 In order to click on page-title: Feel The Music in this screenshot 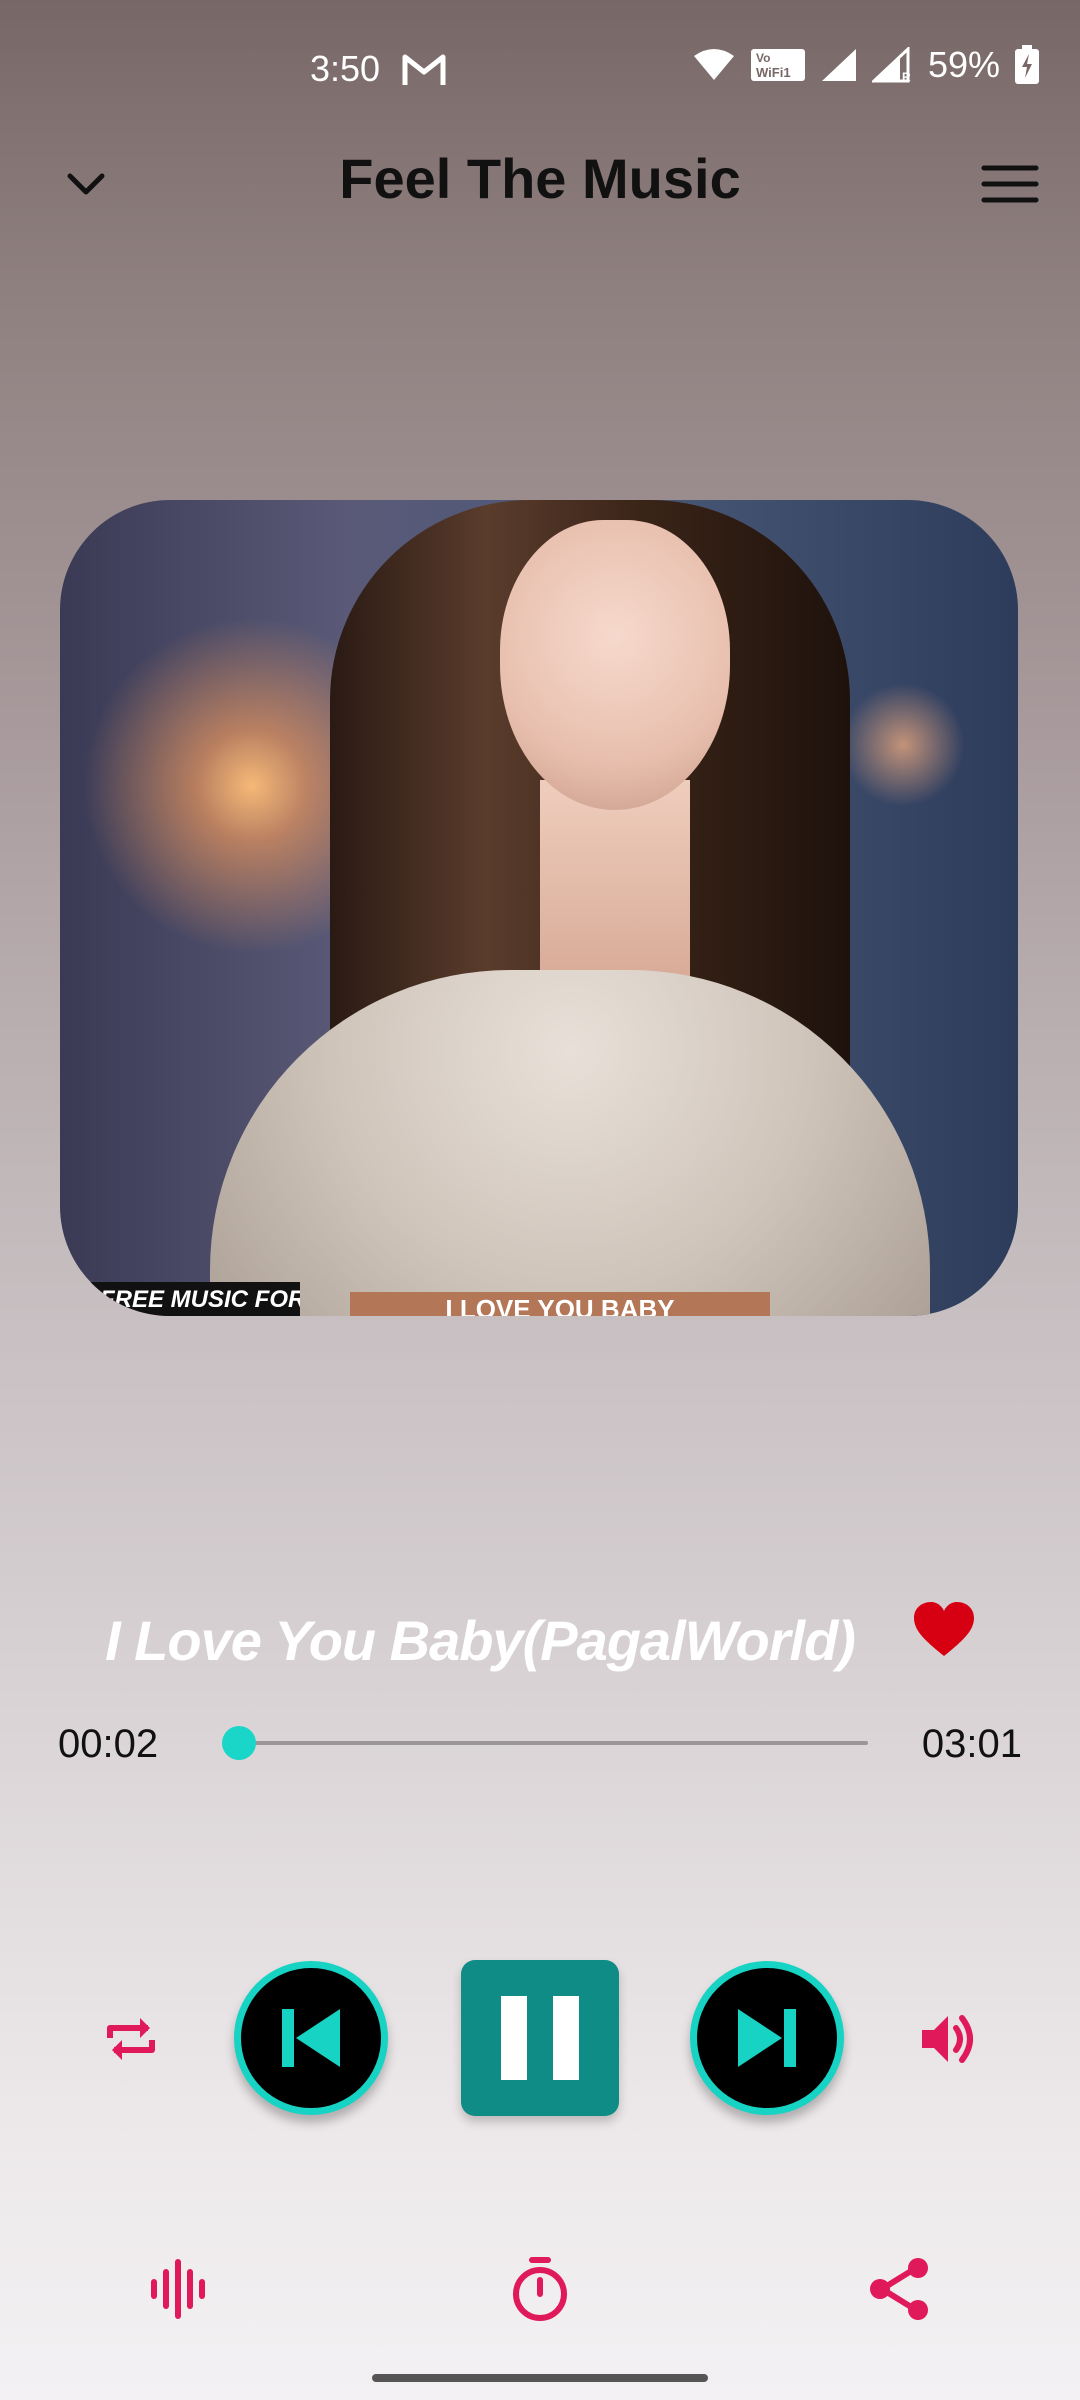, I will do `click(540, 178)`.